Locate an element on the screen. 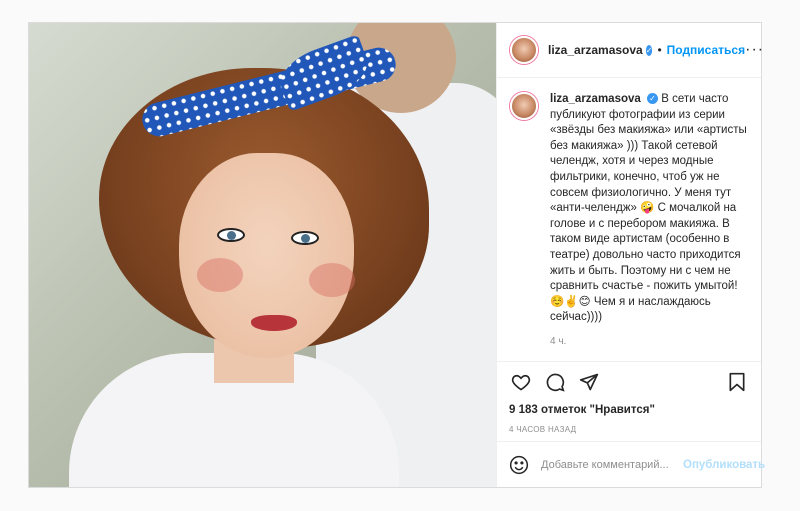 The width and height of the screenshot is (800, 511). caption-username: liza_arzamasova is located at coordinates (595, 99).